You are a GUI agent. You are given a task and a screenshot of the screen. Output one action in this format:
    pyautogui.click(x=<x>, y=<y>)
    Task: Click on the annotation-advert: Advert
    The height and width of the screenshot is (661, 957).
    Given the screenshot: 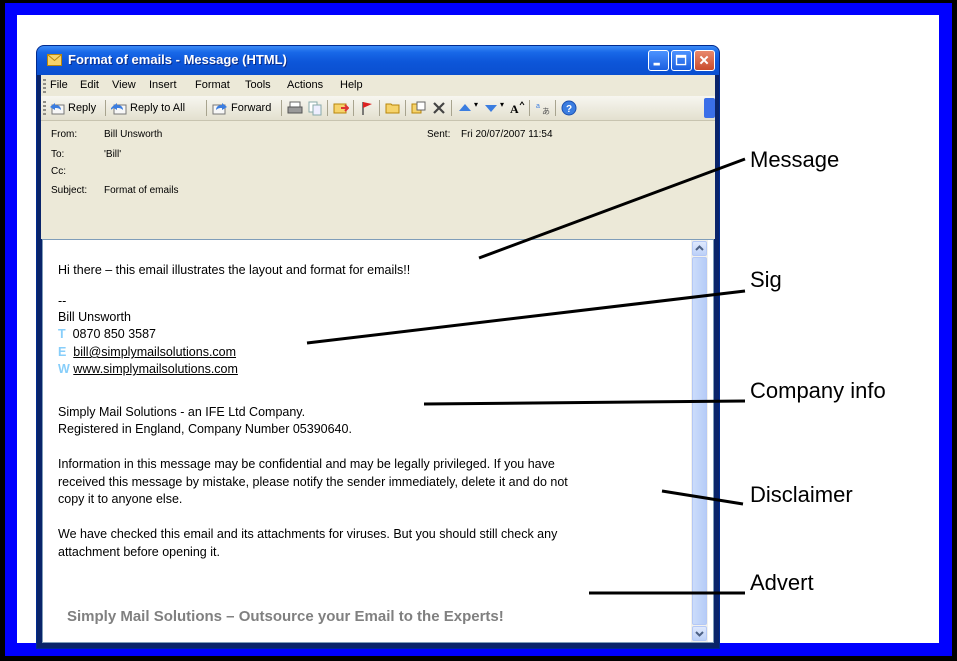 What is the action you would take?
    pyautogui.click(x=782, y=582)
    